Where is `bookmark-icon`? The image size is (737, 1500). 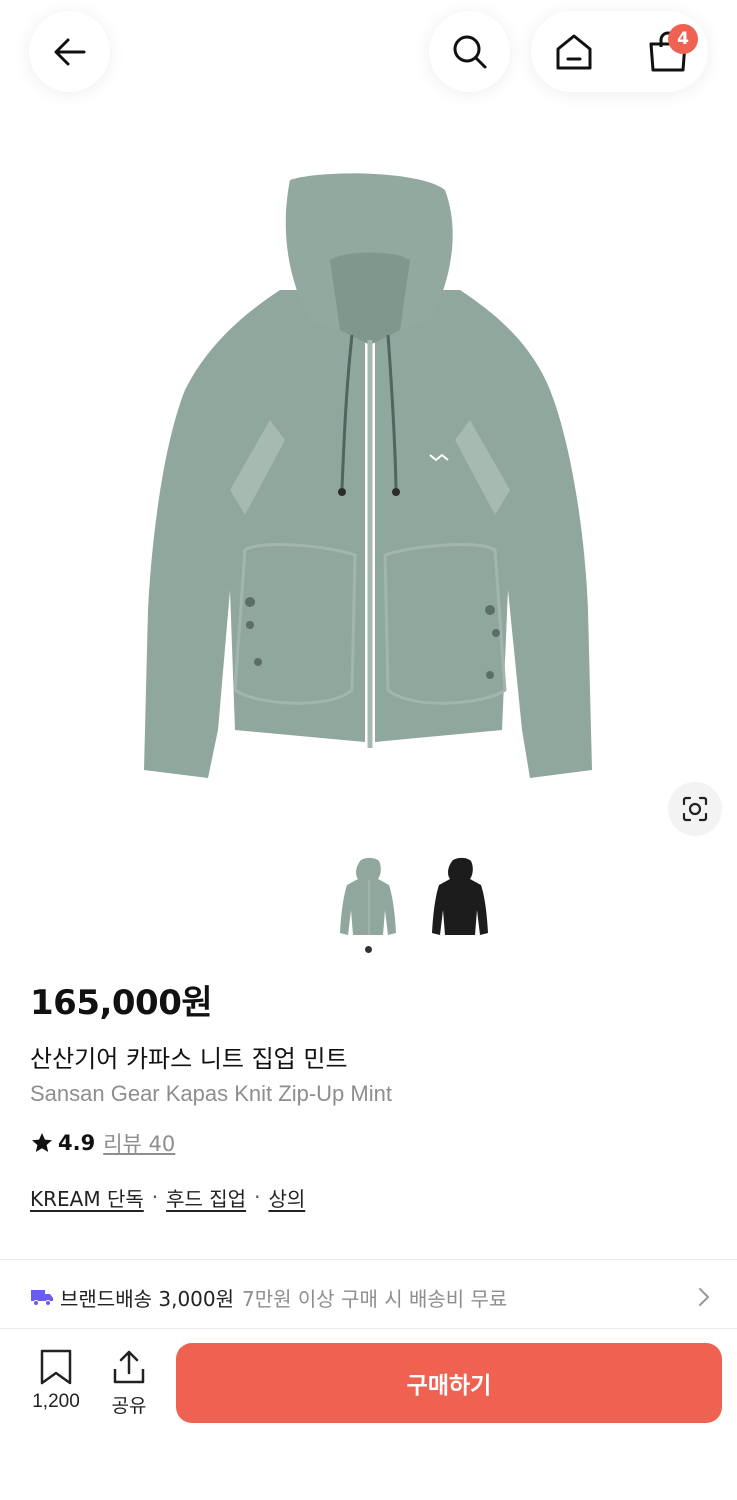 bookmark-icon is located at coordinates (56, 1367).